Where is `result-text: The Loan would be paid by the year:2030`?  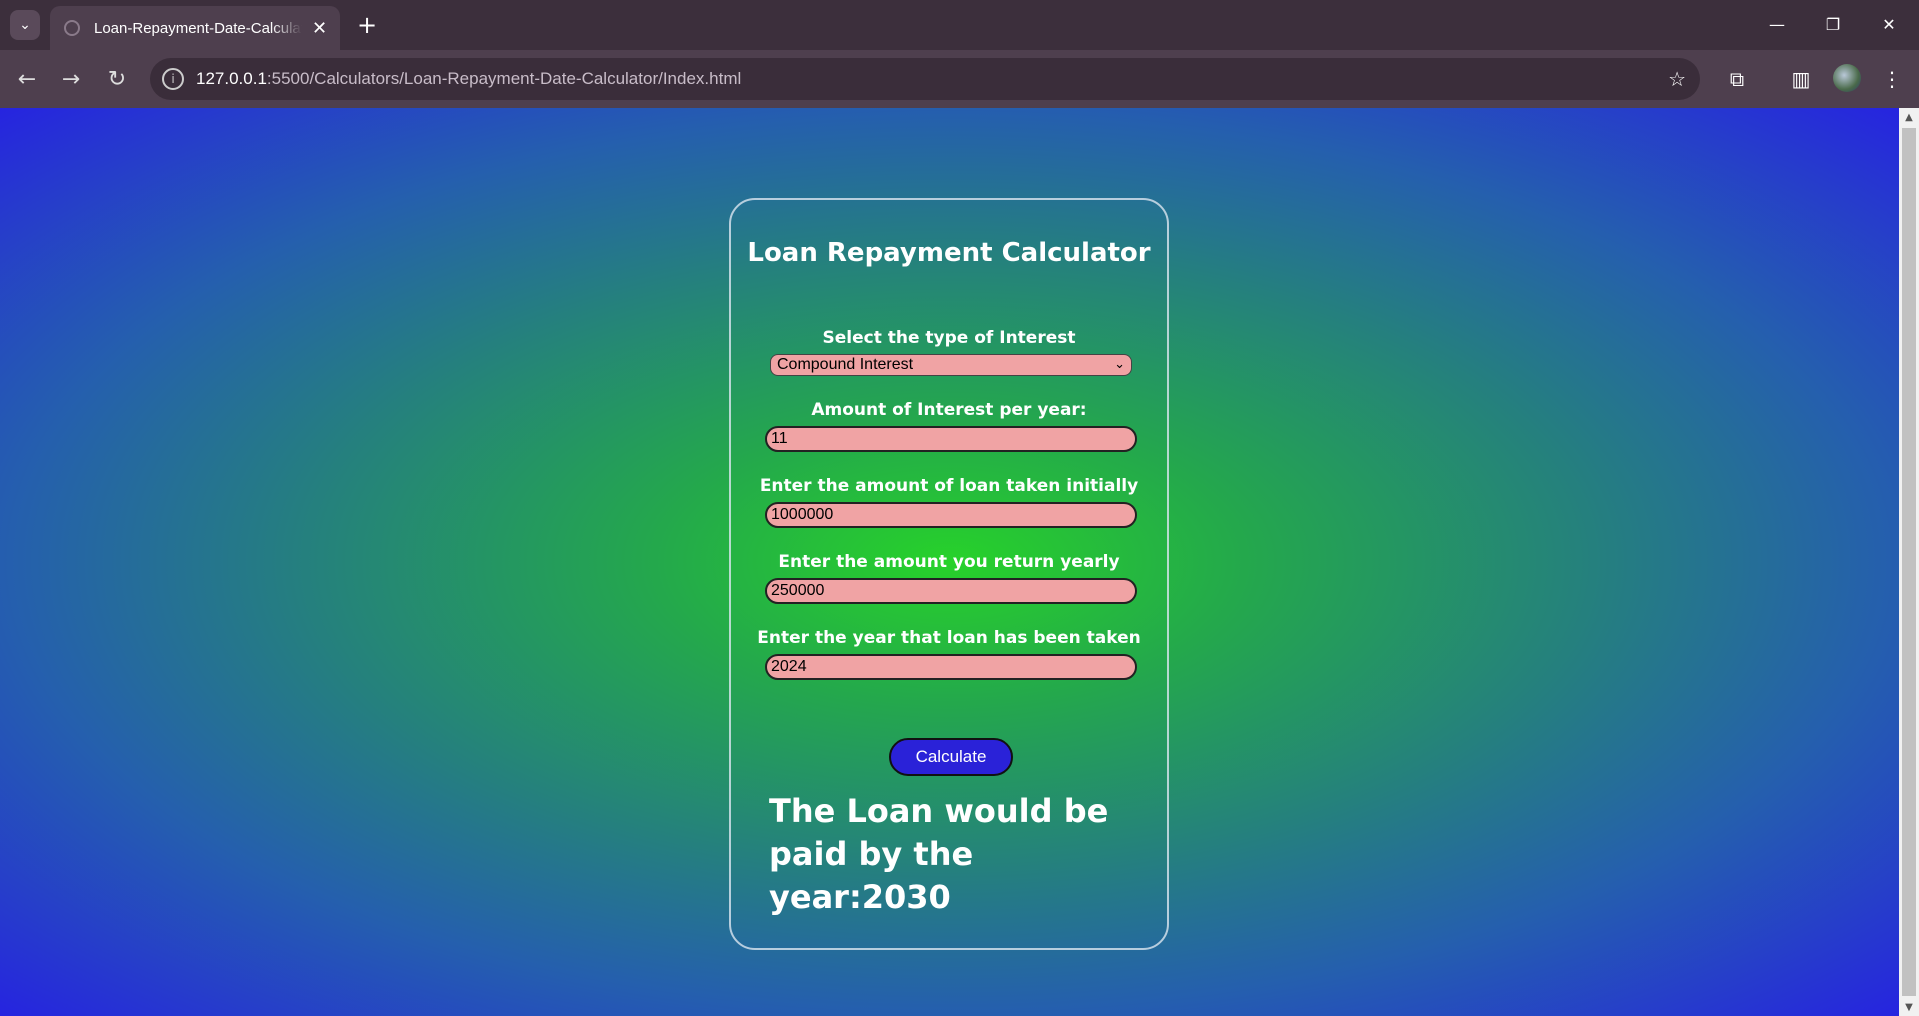 result-text: The Loan would be paid by the year:2030 is located at coordinates (939, 854).